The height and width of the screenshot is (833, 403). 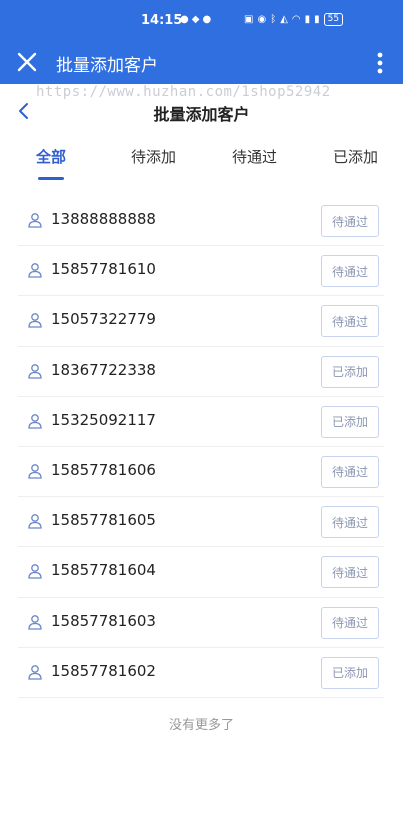 I want to click on list-item: 15857781602 已添加, so click(x=201, y=673).